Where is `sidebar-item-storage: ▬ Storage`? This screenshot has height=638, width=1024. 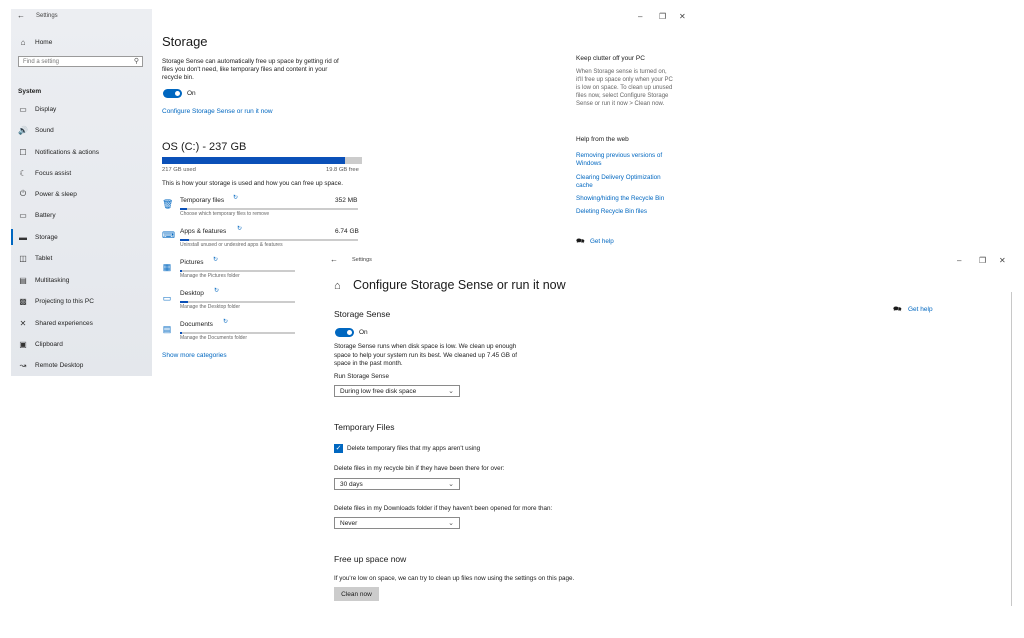
sidebar-item-storage: ▬ Storage is located at coordinates (79, 237).